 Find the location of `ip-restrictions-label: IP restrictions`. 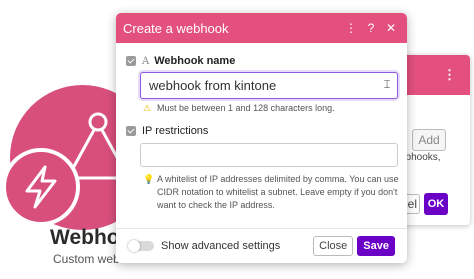

ip-restrictions-label: IP restrictions is located at coordinates (175, 131).